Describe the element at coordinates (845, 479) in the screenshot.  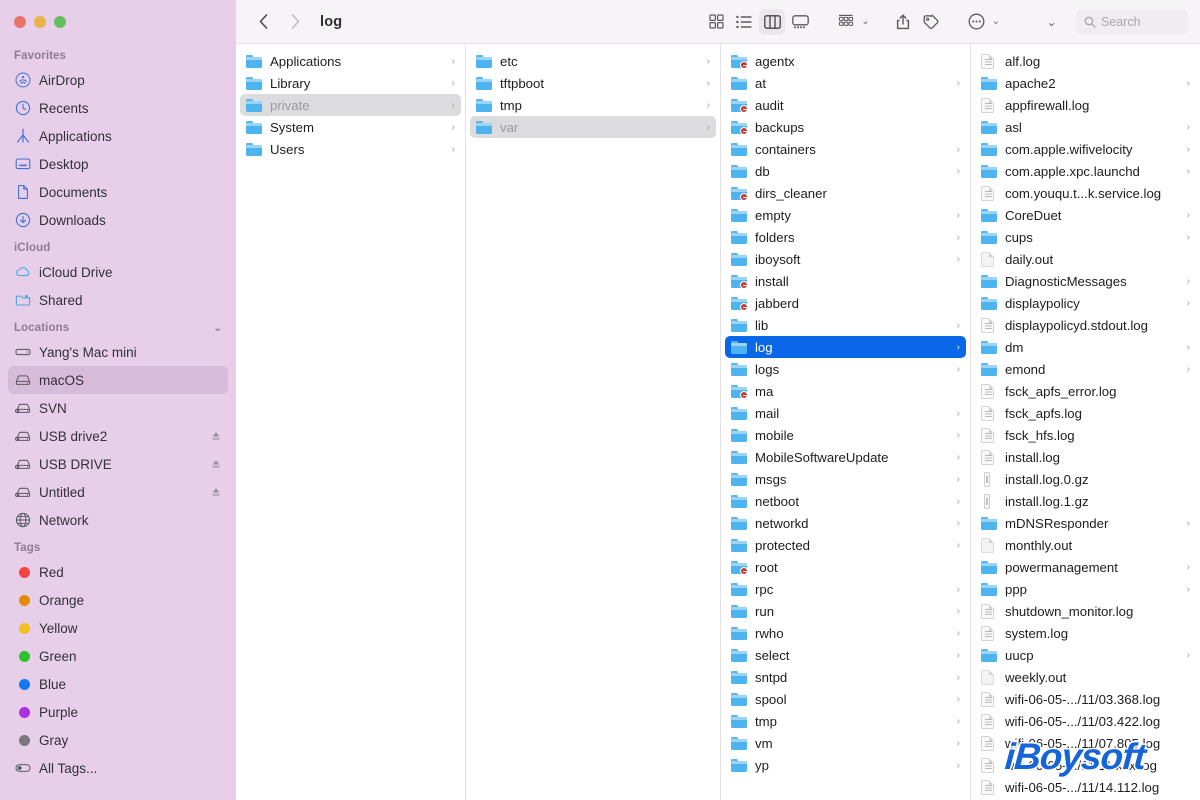
I see `file-row: msgs ›` at that location.